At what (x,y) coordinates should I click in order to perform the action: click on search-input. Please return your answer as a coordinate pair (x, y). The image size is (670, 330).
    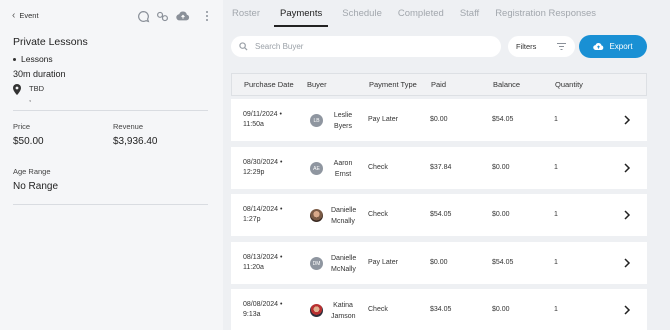
    Looking at the image, I should click on (365, 46).